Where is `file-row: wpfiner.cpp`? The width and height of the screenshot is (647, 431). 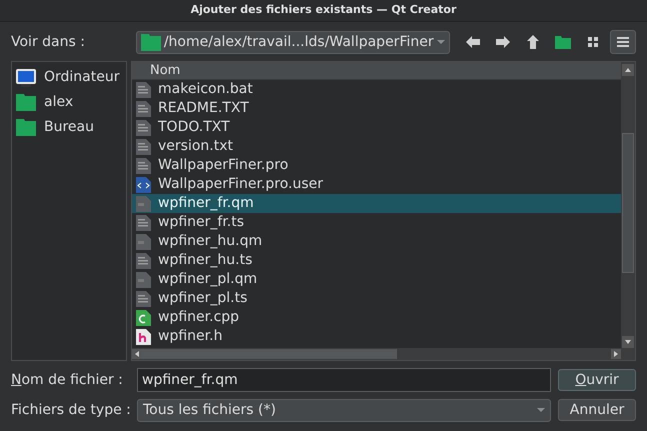 file-row: wpfiner.cpp is located at coordinates (376, 317).